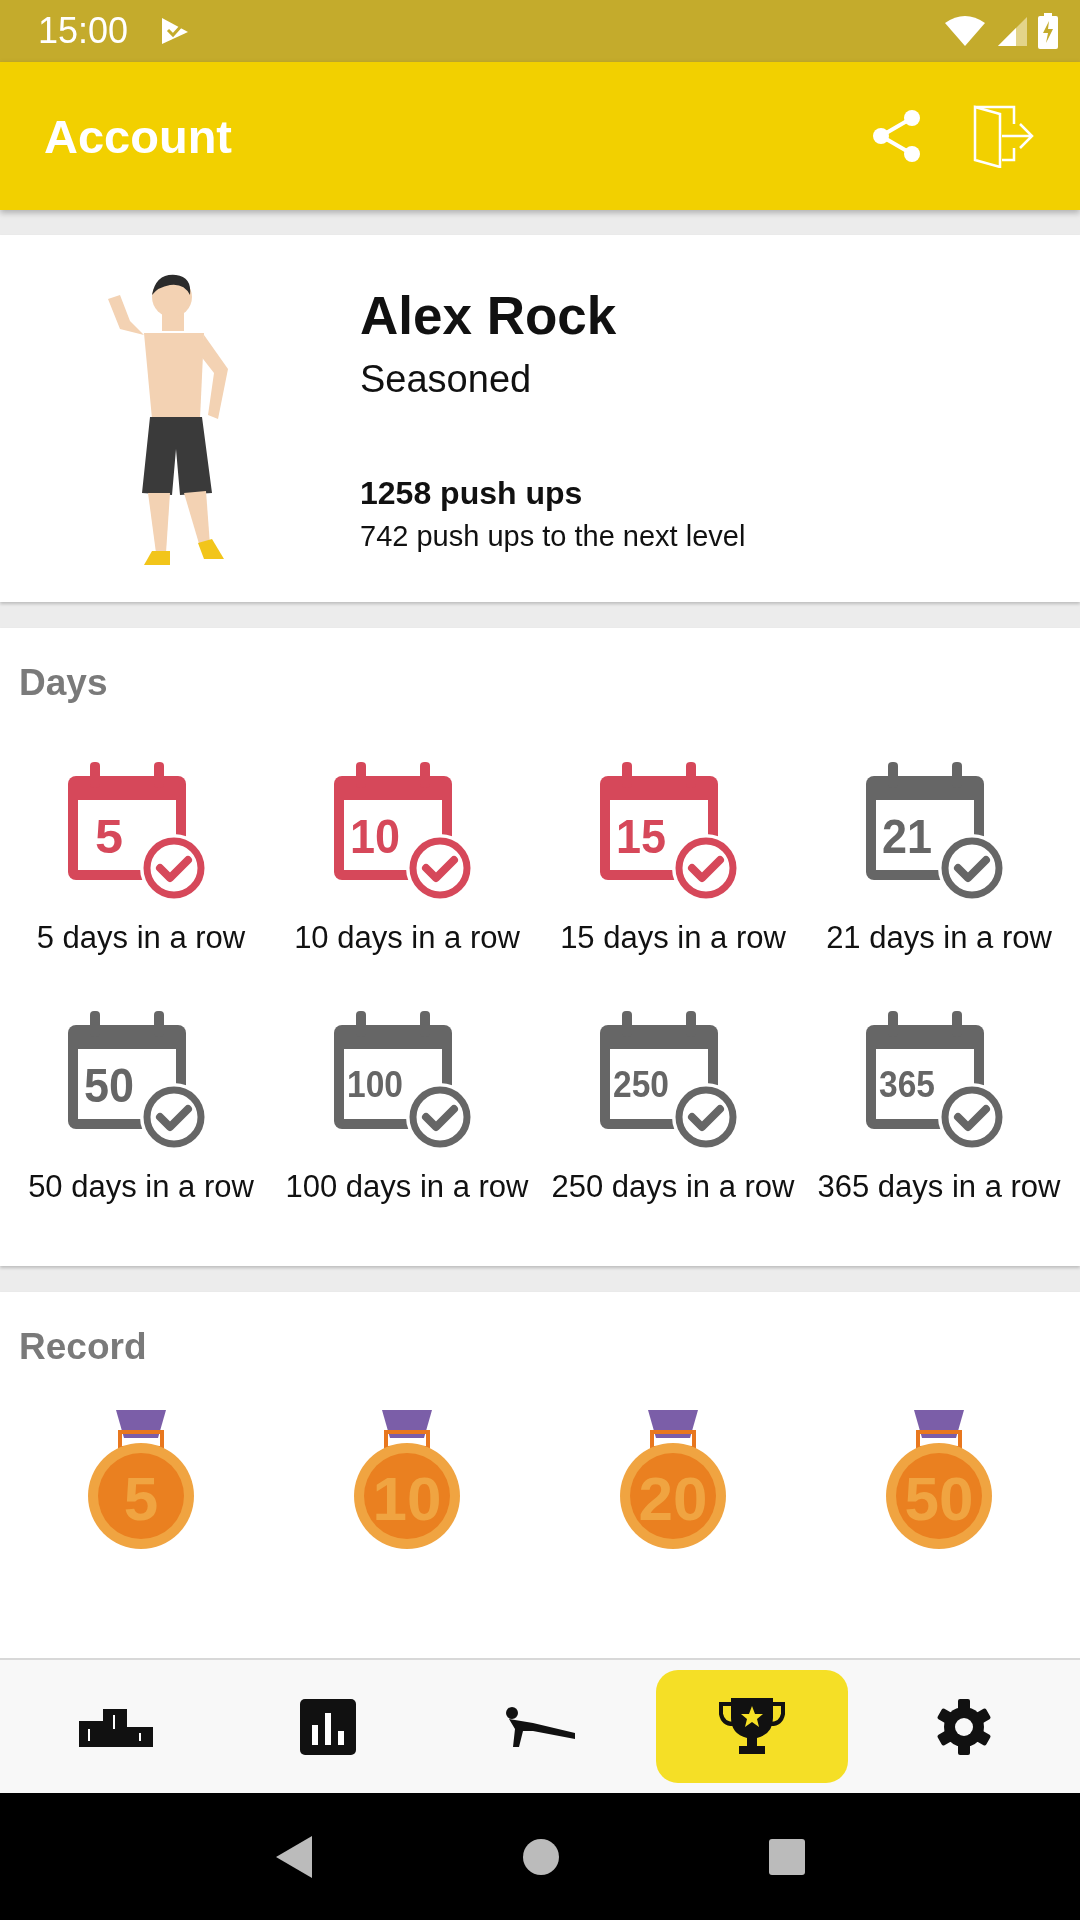 The image size is (1080, 1920). I want to click on badge-label: 100 days in a row, so click(407, 1187).